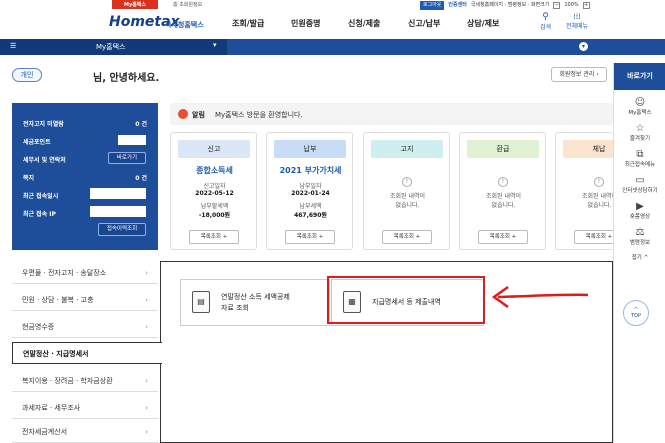 The image size is (665, 443). I want to click on card-head: 환급, so click(503, 149).